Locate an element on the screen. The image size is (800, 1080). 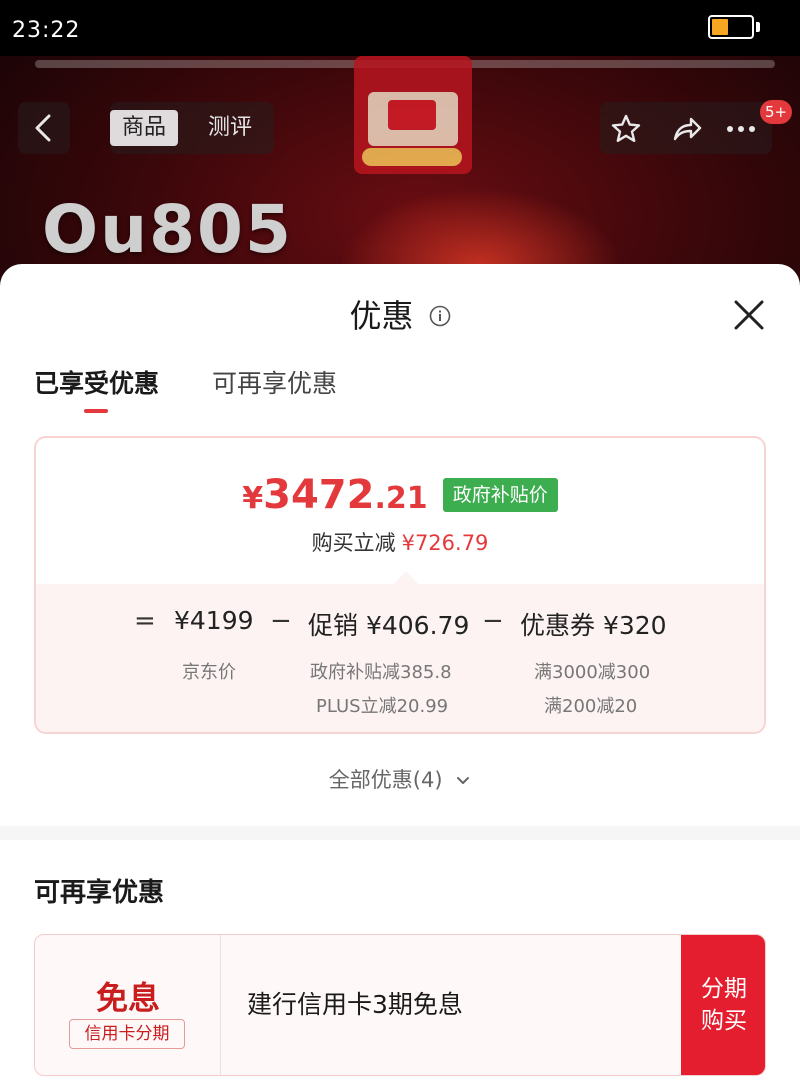
share-icon is located at coordinates (687, 129).